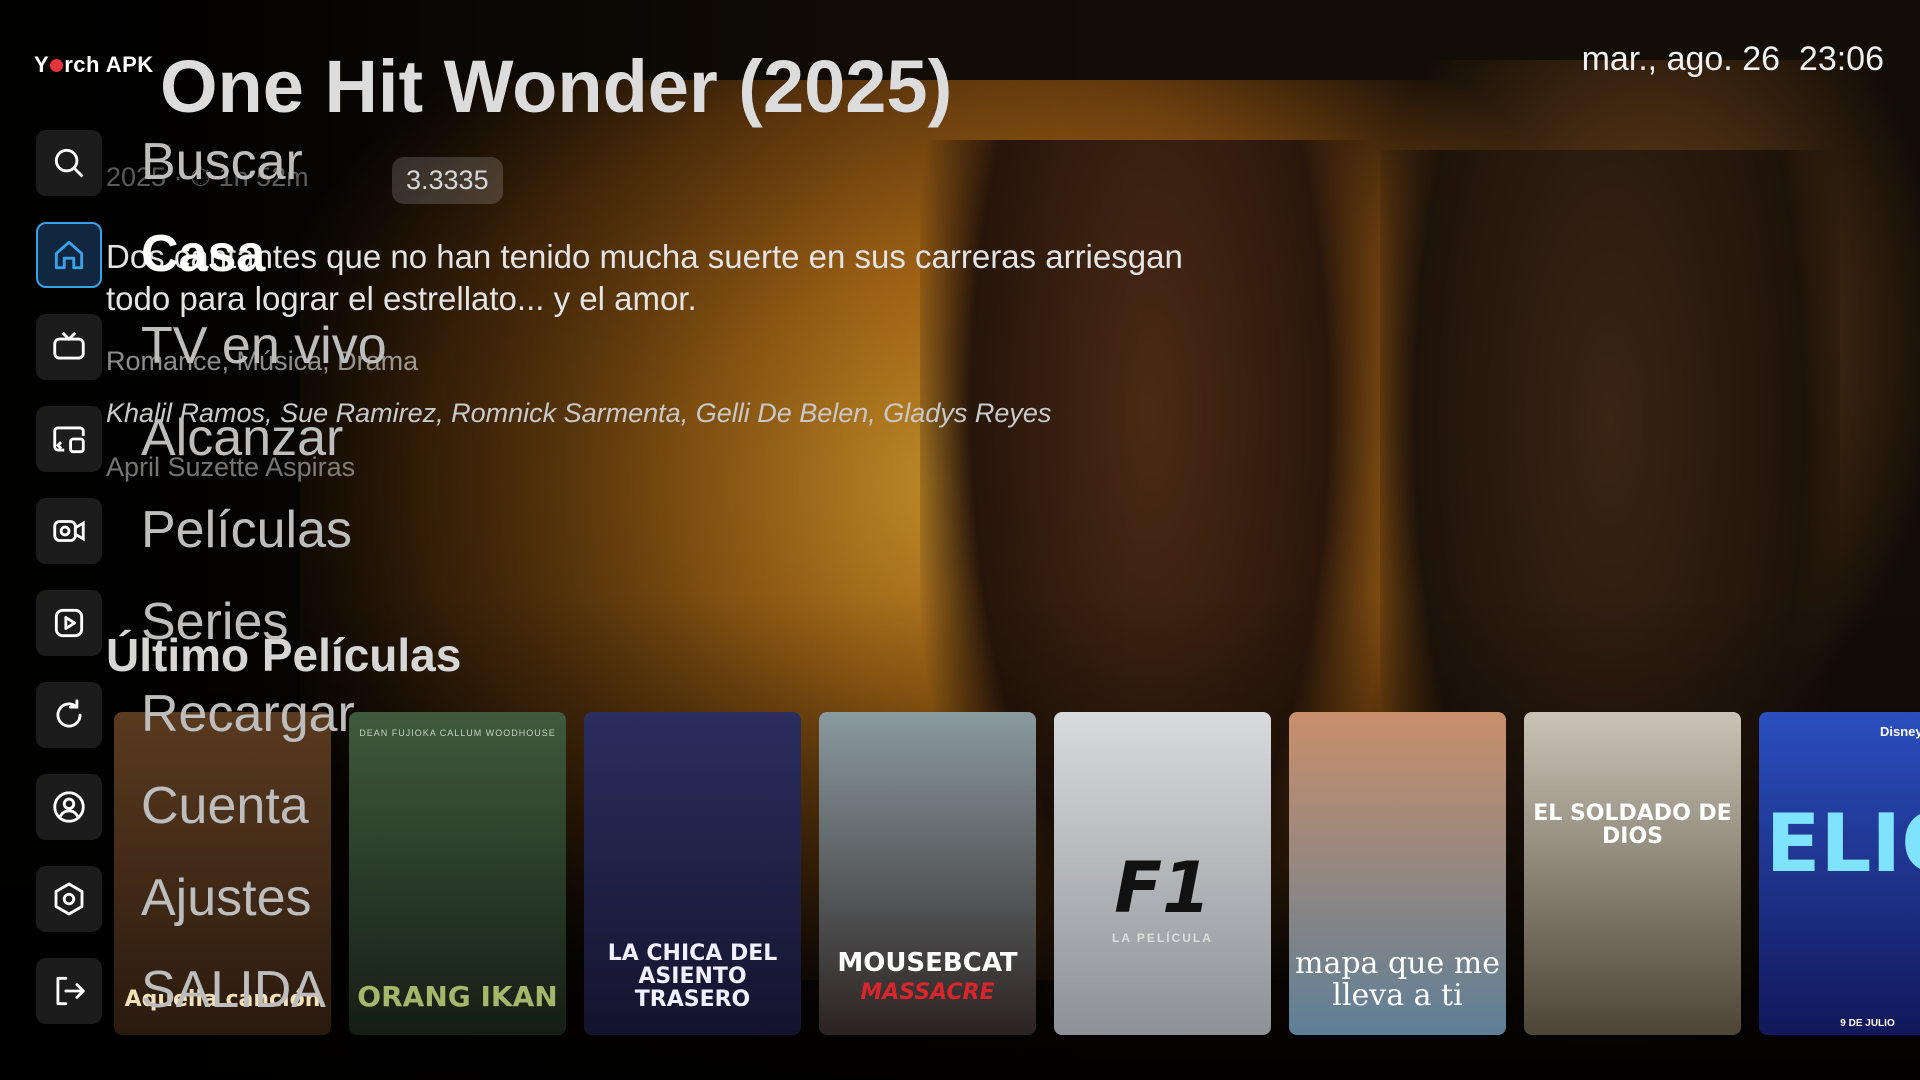 Image resolution: width=1920 pixels, height=1080 pixels. I want to click on poster-subtitle: LA PELÍCULA, so click(1162, 938).